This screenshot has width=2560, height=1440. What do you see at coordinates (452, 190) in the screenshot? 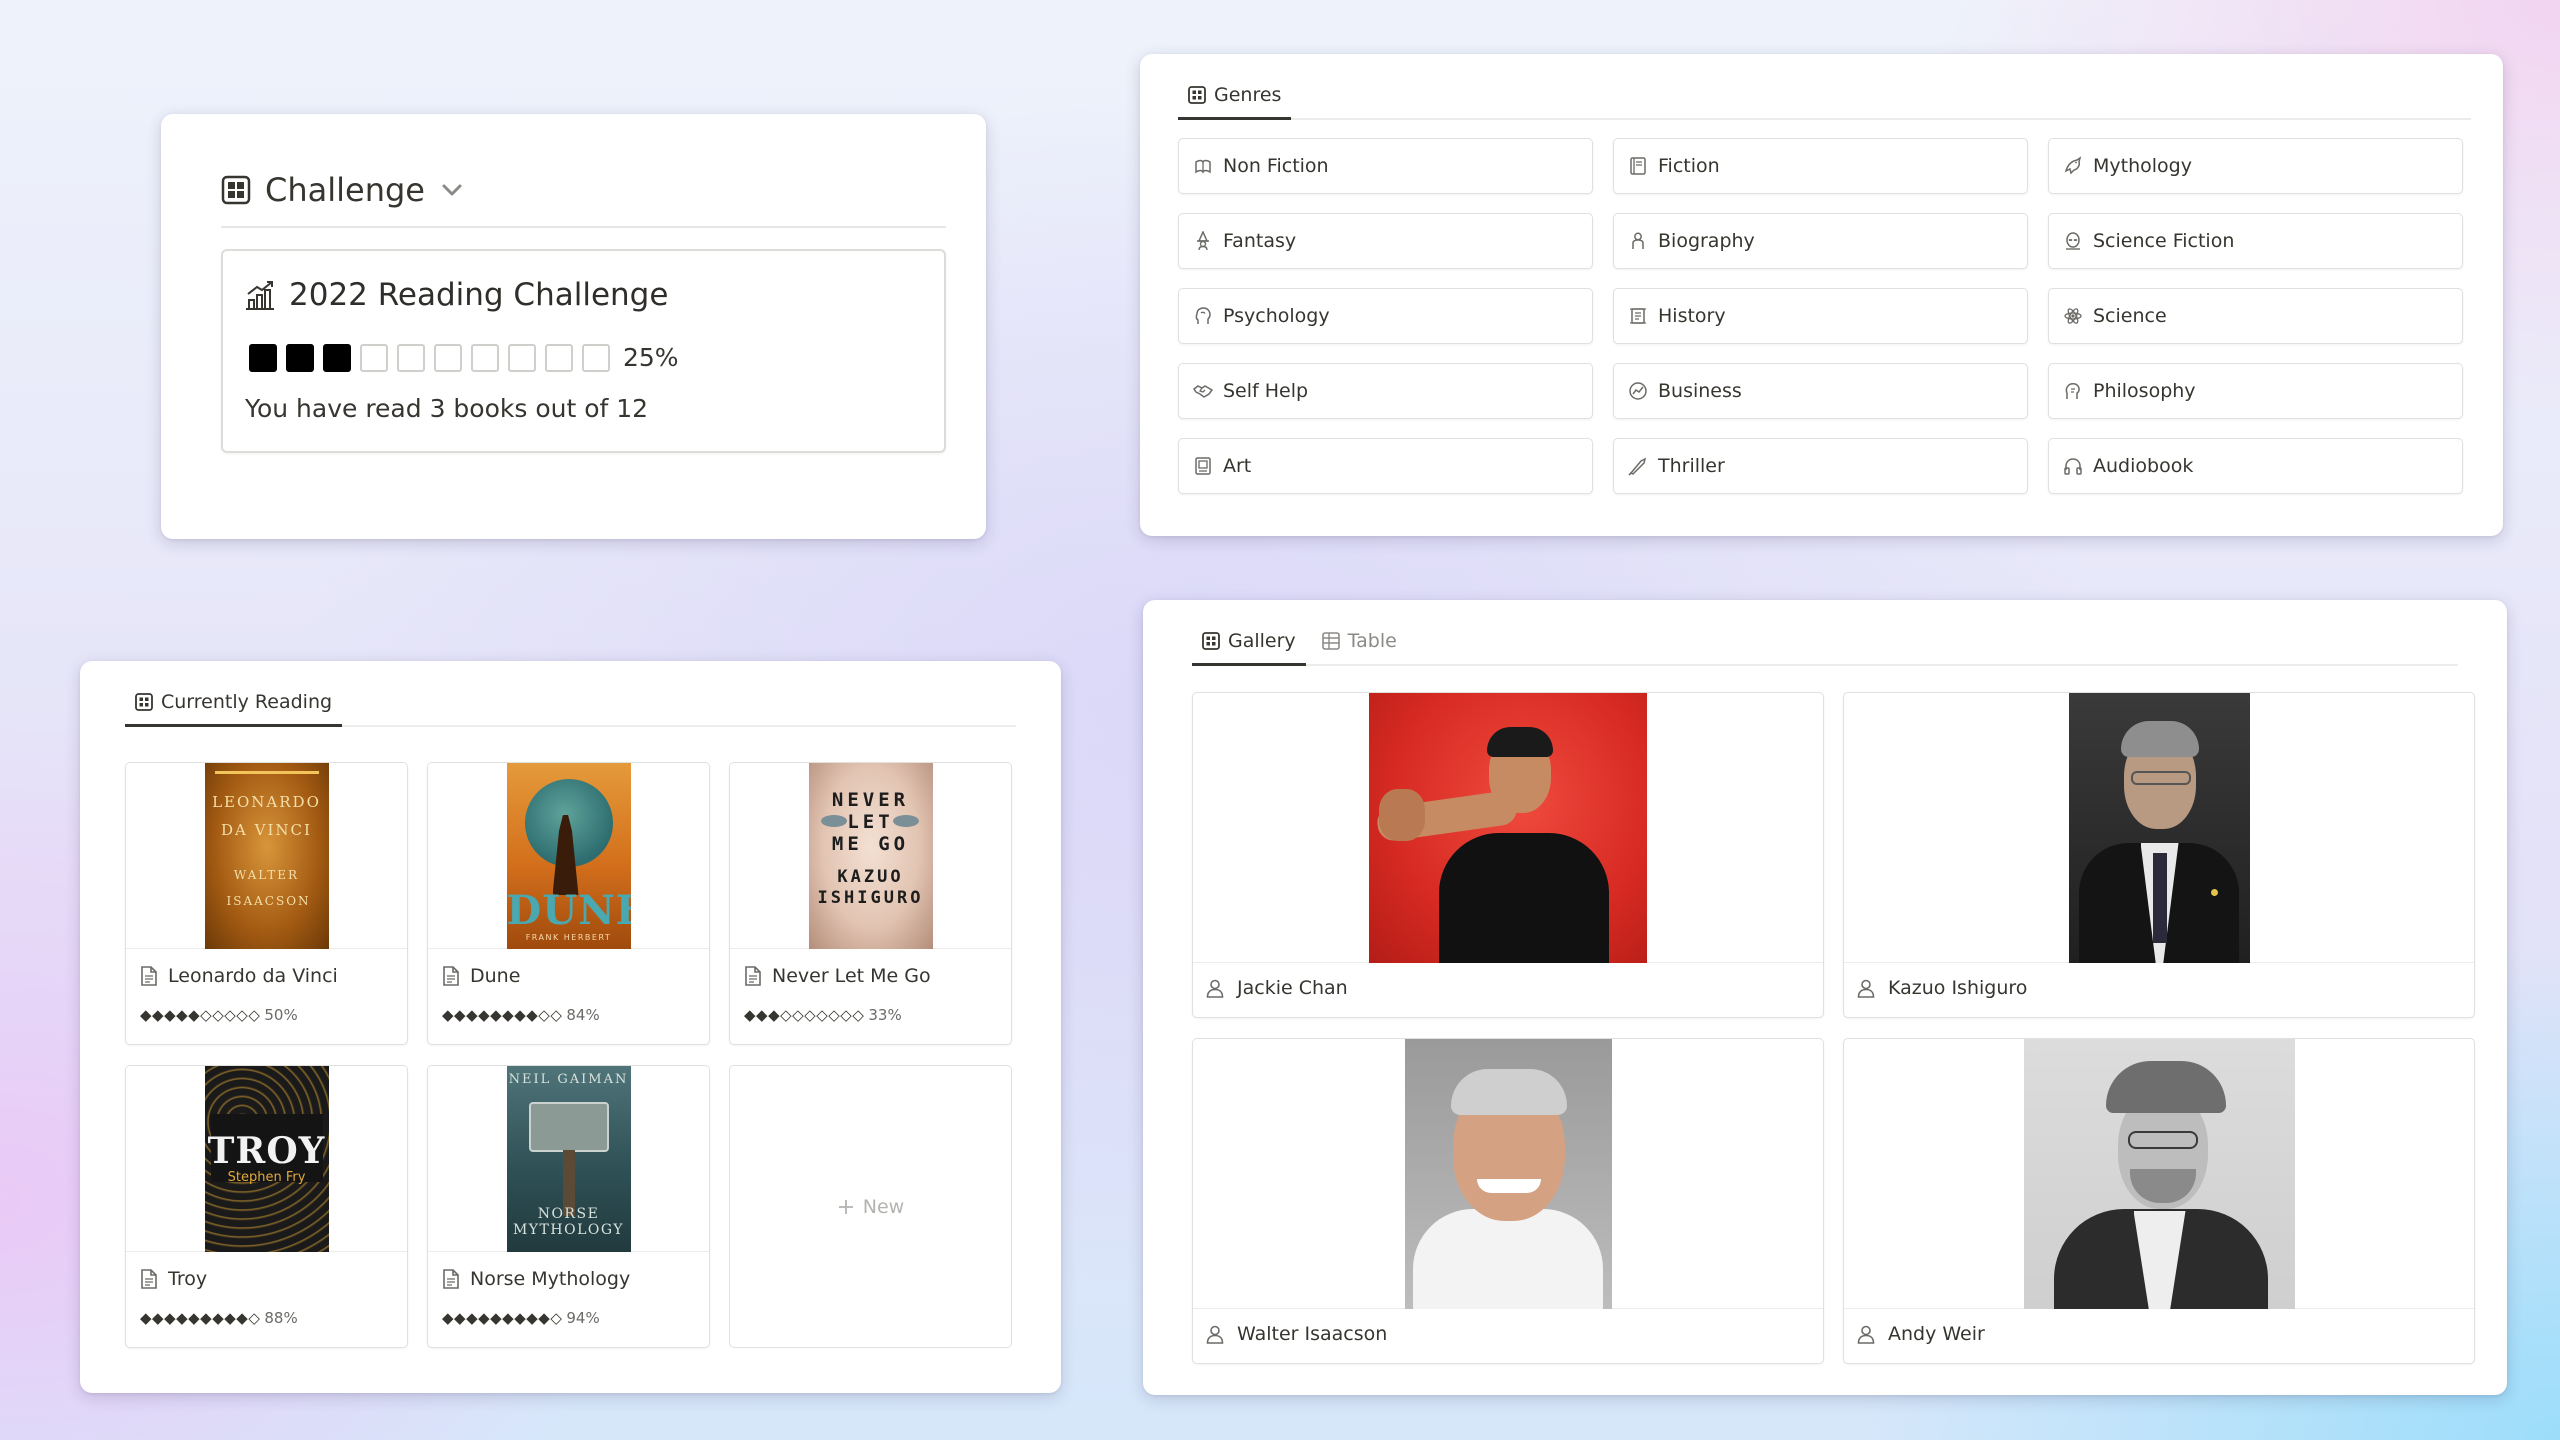
I see `chevron-down-icon` at bounding box center [452, 190].